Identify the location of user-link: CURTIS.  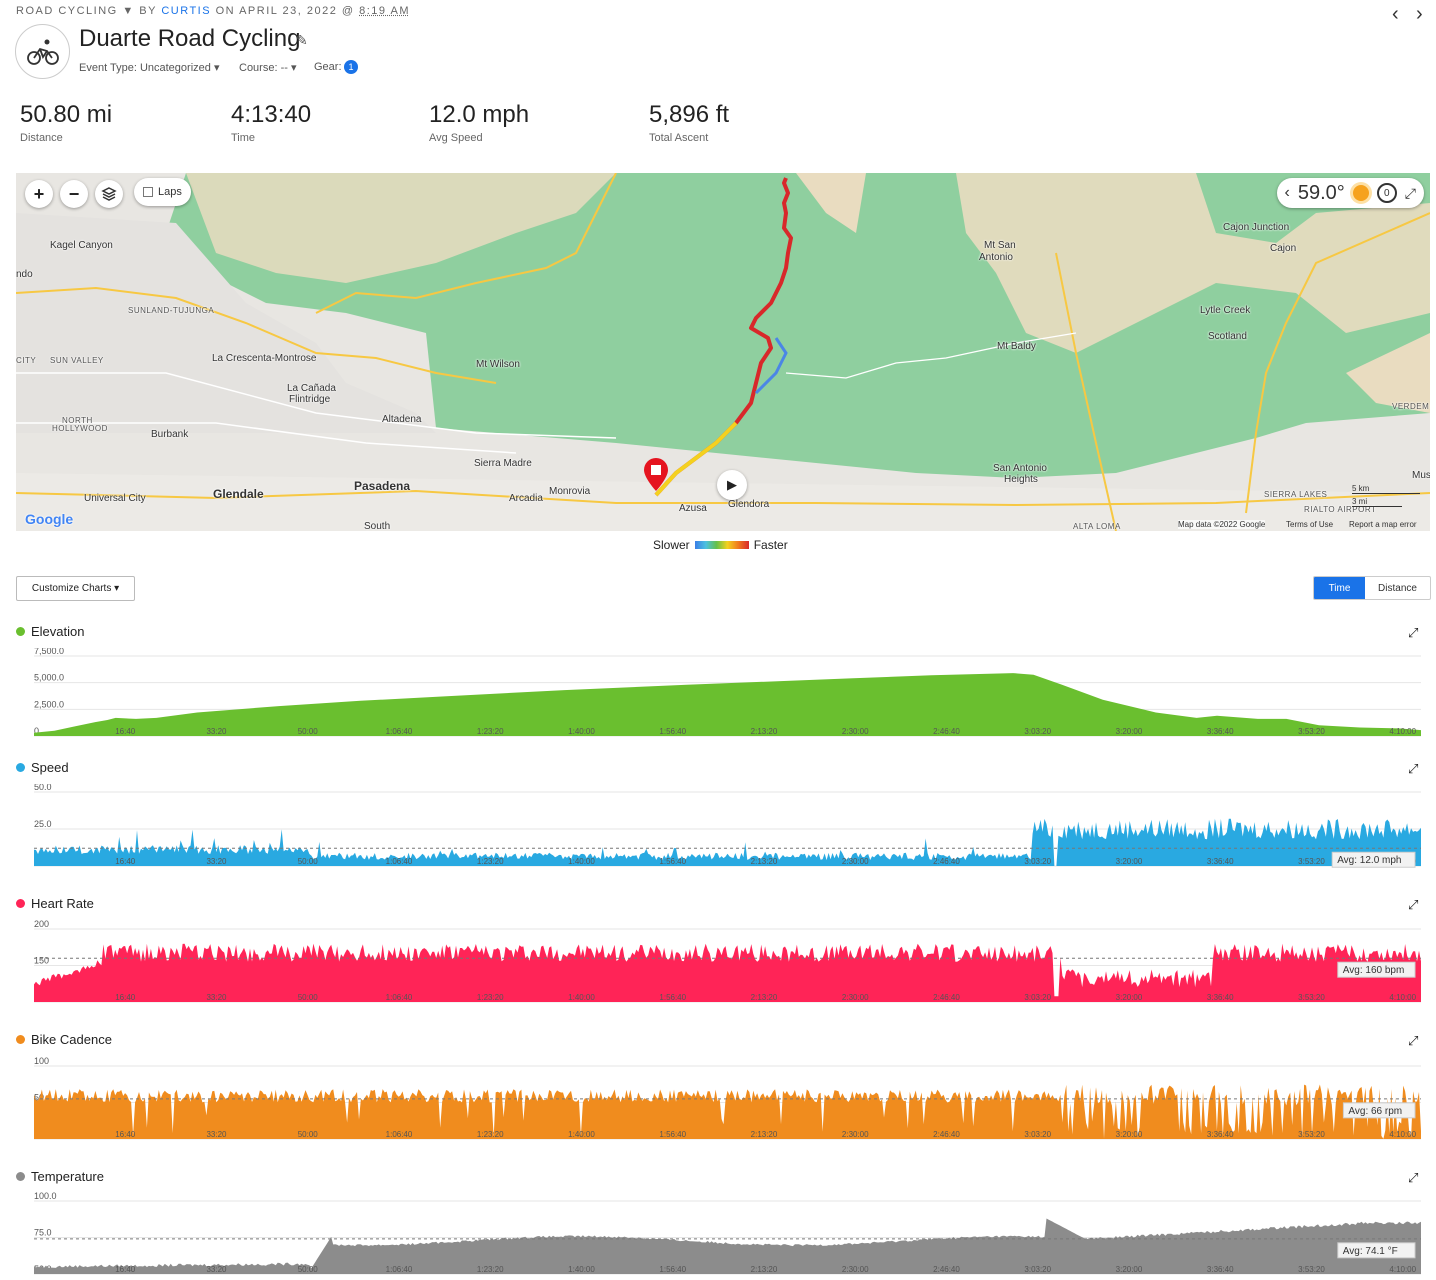
(186, 11).